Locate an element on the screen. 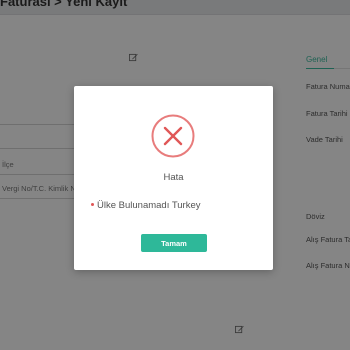  dialog-message: Ülke Bulunamadı Turkey is located at coordinates (146, 205).